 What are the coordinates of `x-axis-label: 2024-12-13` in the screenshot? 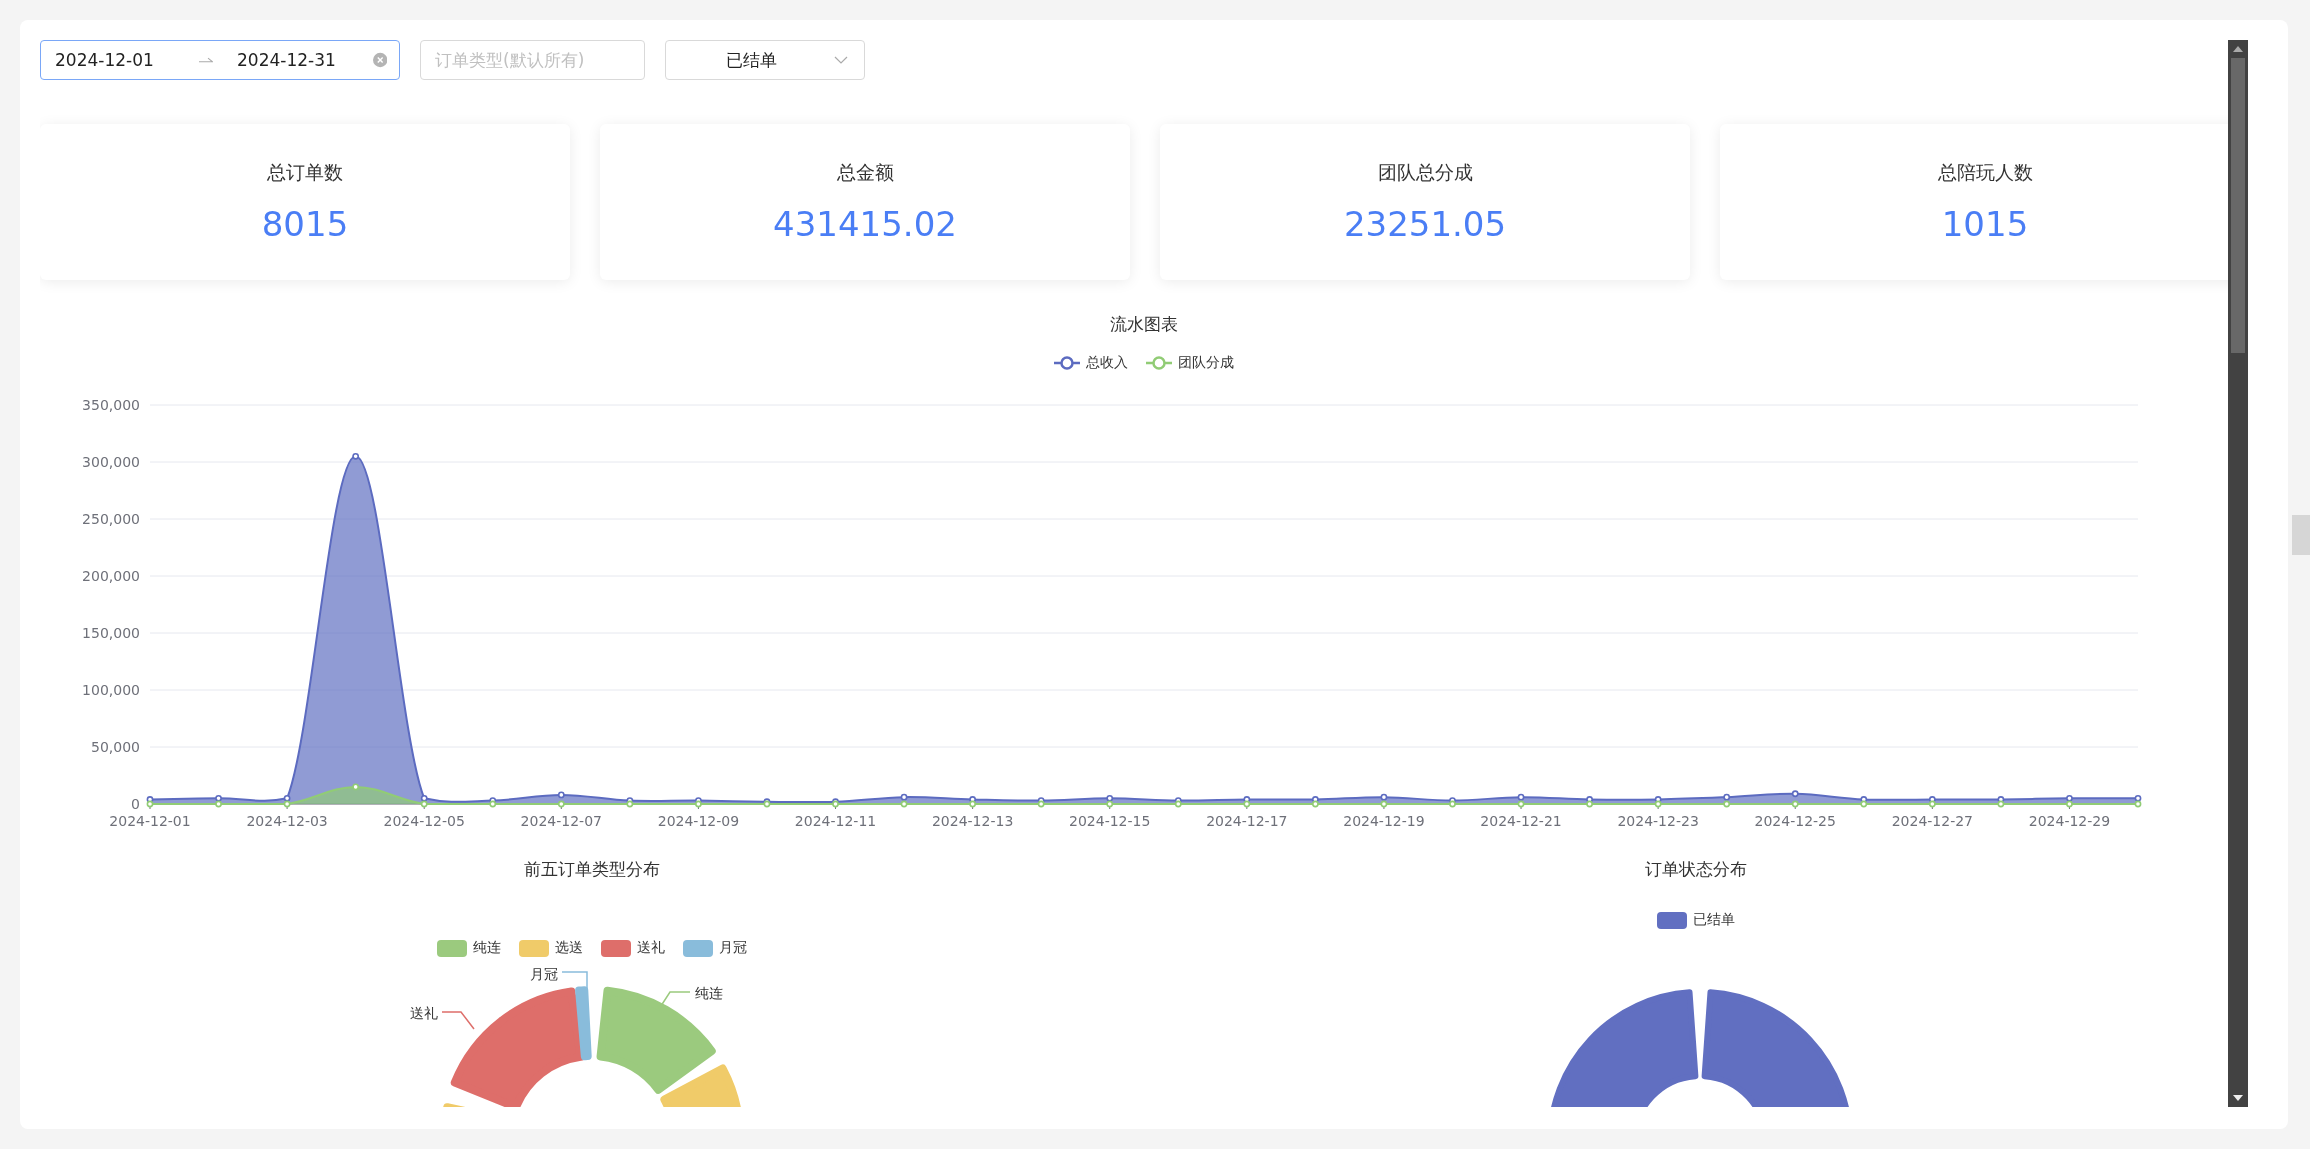 It's located at (972, 821).